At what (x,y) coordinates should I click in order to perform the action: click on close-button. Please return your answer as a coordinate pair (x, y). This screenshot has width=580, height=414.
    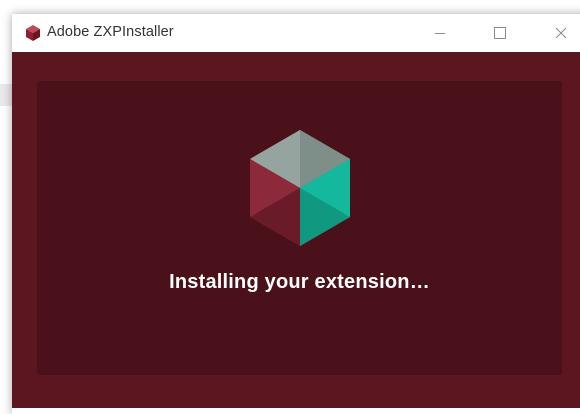
    Looking at the image, I should click on (559, 33).